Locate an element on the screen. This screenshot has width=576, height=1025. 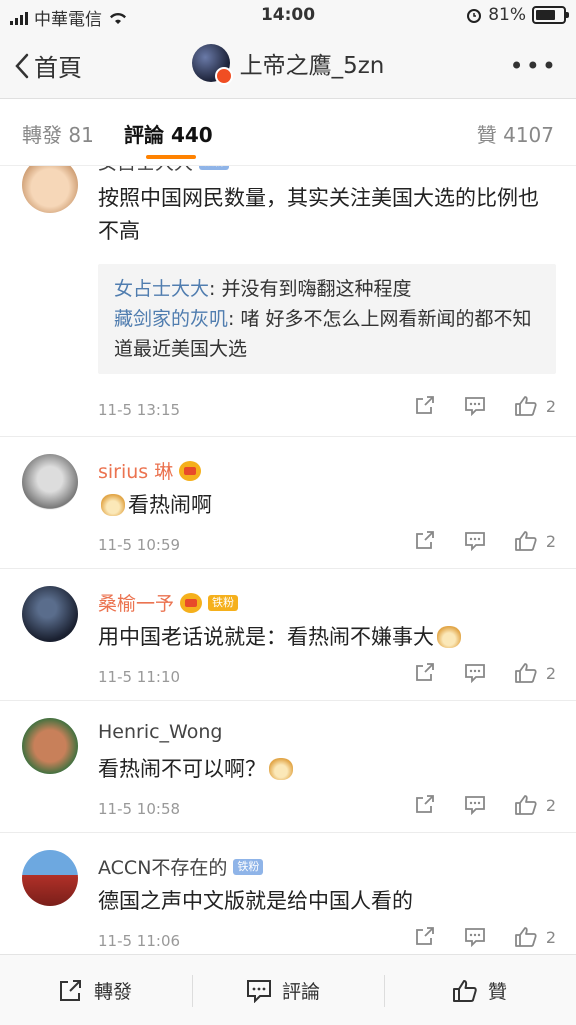
comment-meta: 11-5 11:06 2 is located at coordinates (329, 938).